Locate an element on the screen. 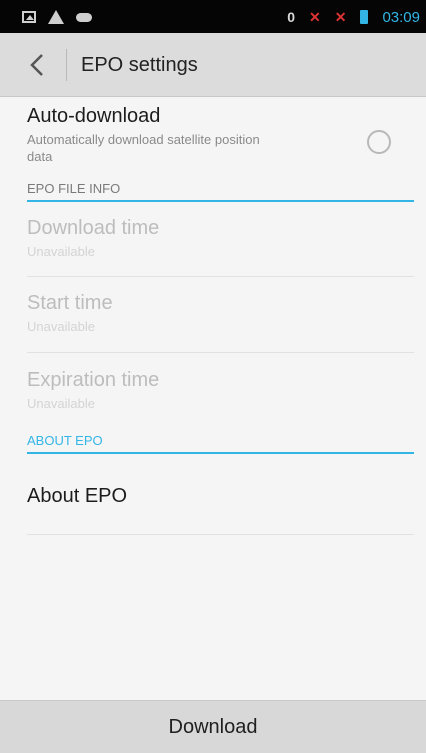 Image resolution: width=426 pixels, height=753 pixels. section-about-epo: ABOUT EPO is located at coordinates (220, 443).